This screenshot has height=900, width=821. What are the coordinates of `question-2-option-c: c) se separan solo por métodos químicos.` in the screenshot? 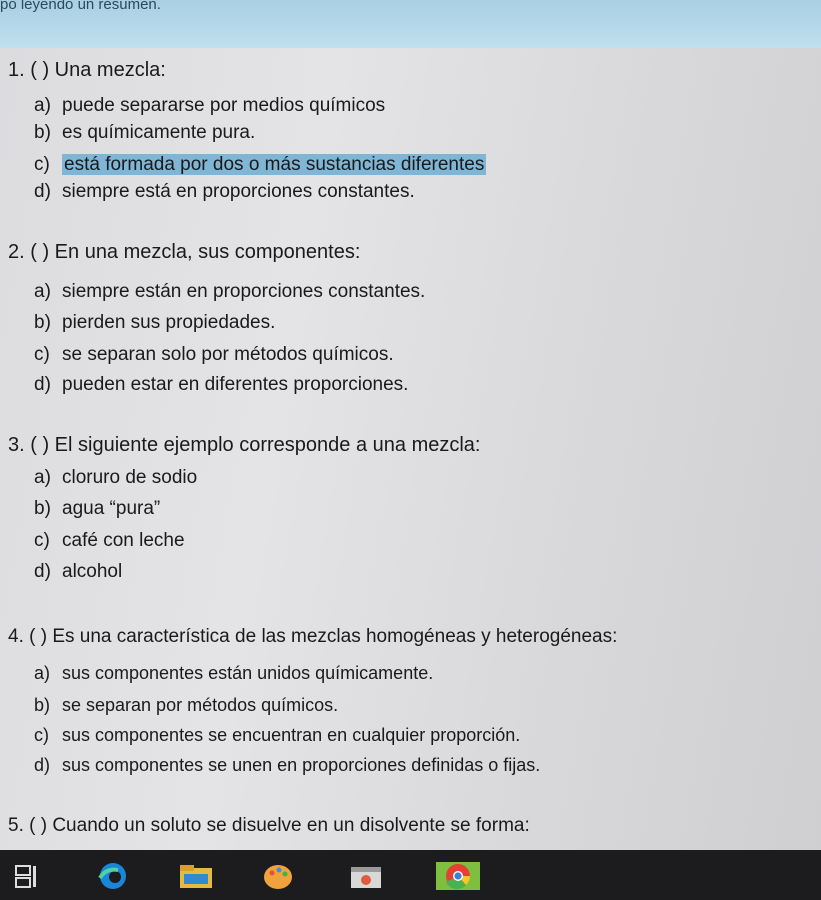 It's located at (214, 355).